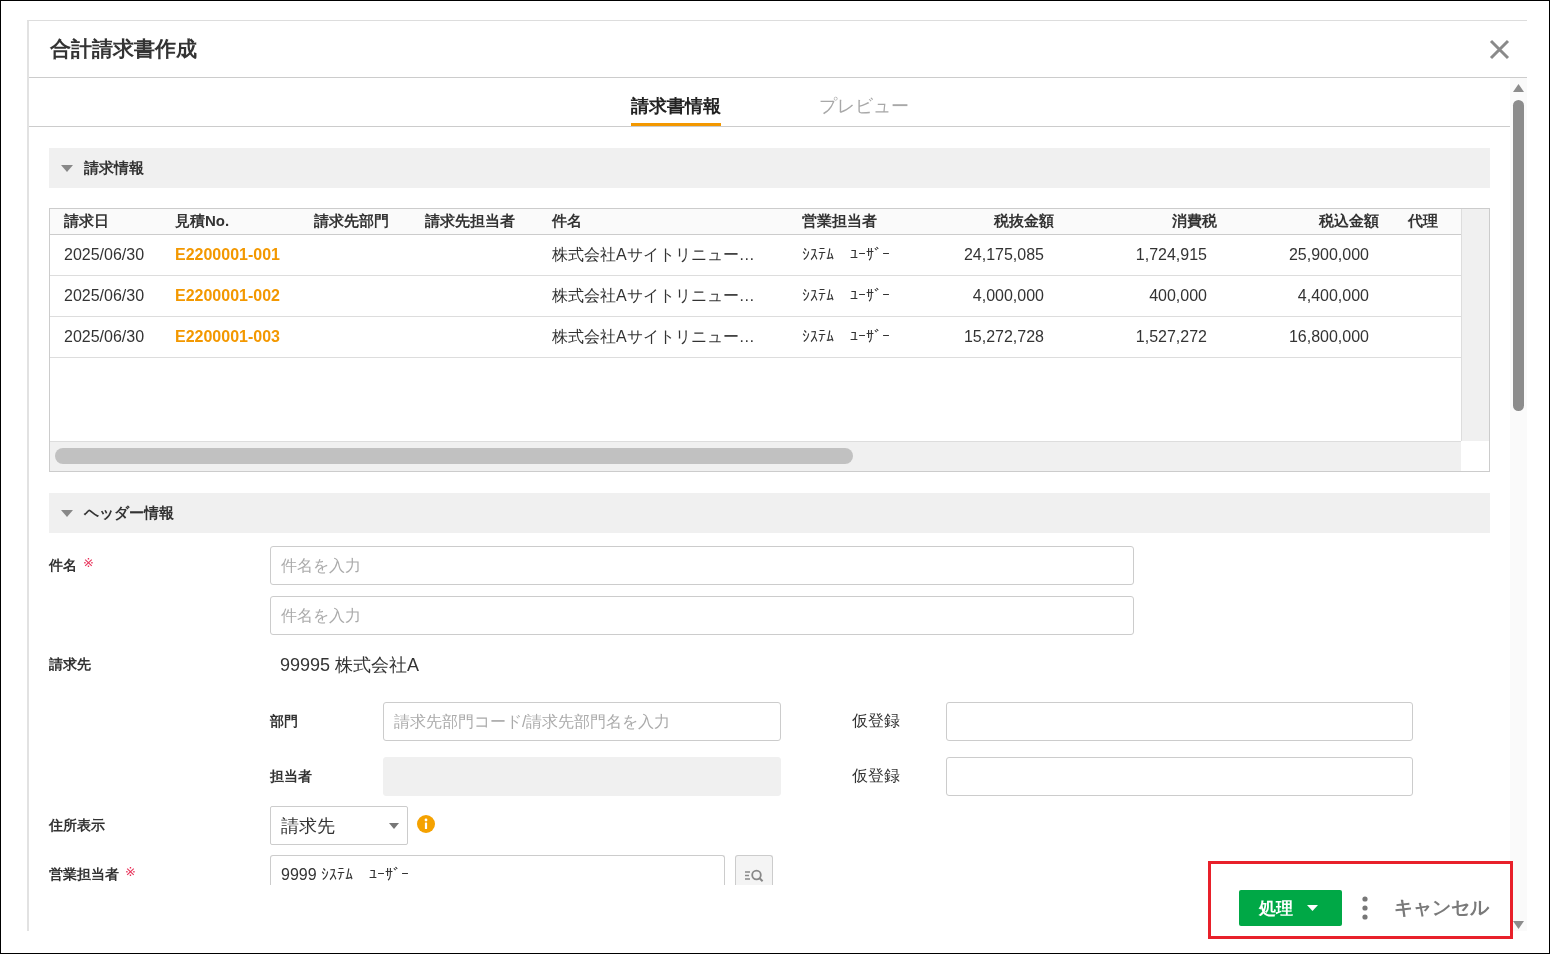  What do you see at coordinates (63, 565) in the screenshot?
I see `field-label: 件名` at bounding box center [63, 565].